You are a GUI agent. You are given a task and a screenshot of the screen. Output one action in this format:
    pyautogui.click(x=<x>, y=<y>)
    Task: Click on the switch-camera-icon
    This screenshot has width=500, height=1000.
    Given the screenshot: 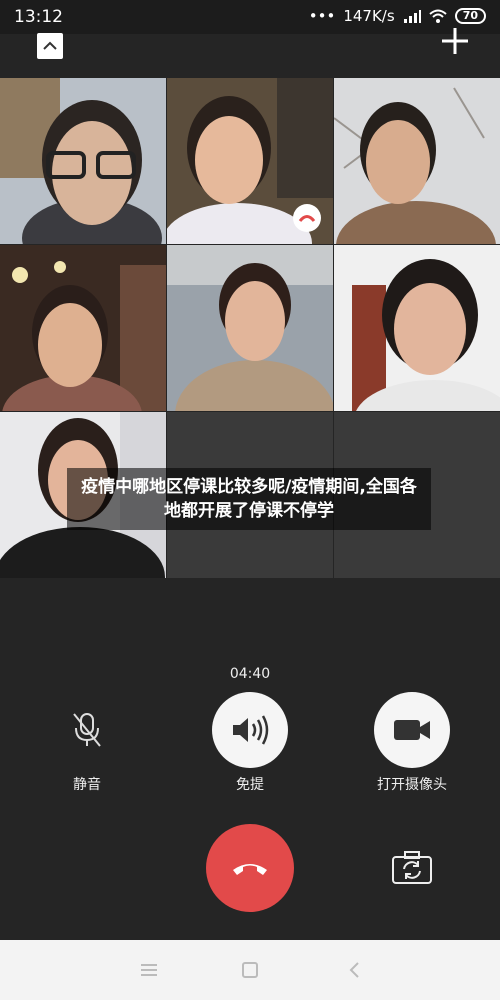 What is the action you would take?
    pyautogui.click(x=412, y=867)
    